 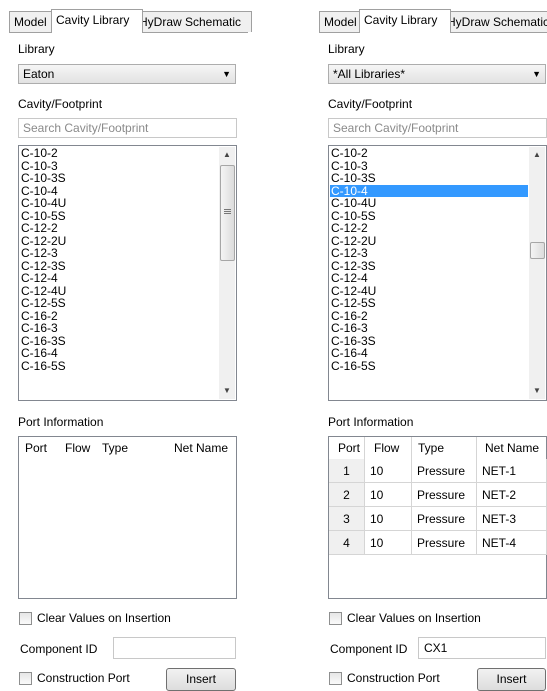 I want to click on cell-port: 1, so click(x=347, y=471).